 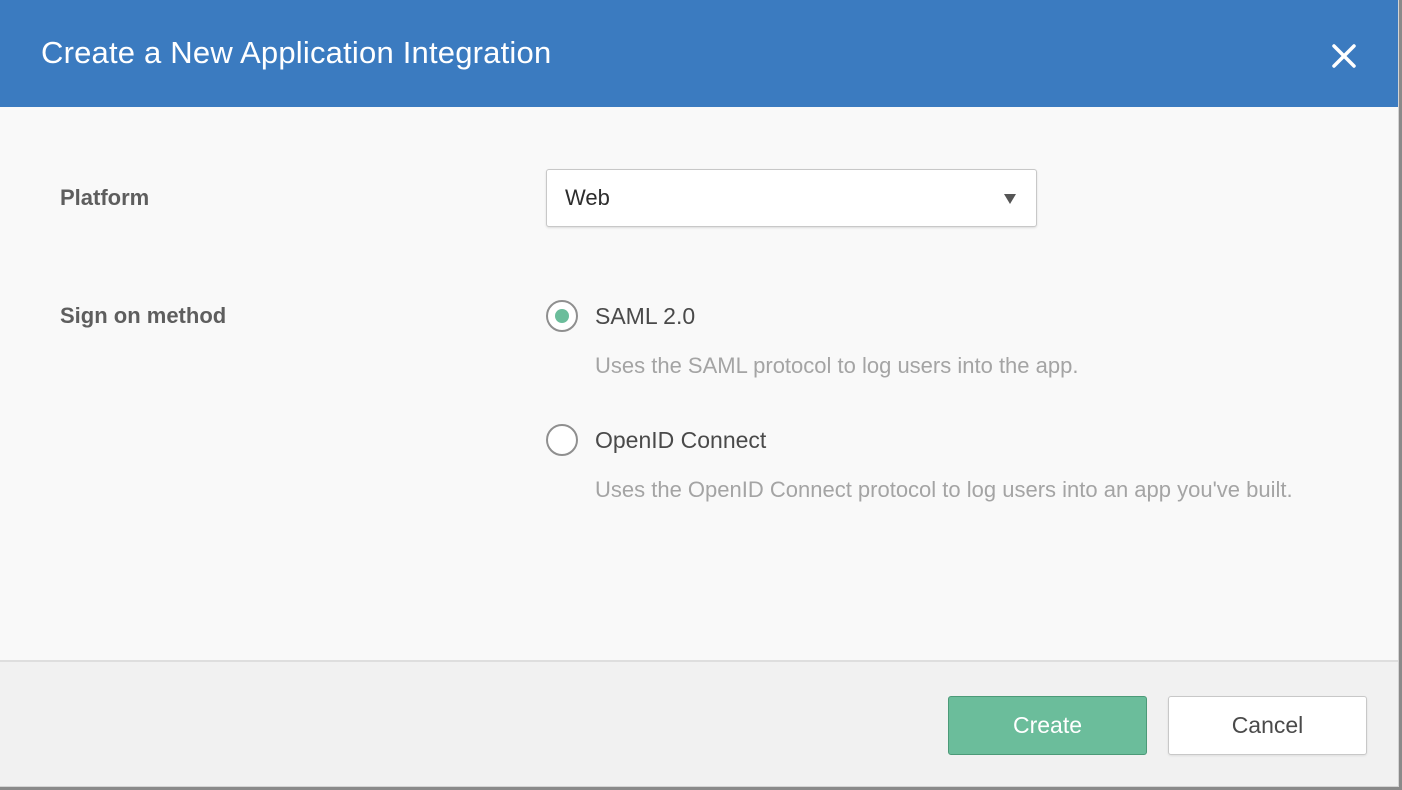 I want to click on platform-select-value: Web, so click(x=587, y=197).